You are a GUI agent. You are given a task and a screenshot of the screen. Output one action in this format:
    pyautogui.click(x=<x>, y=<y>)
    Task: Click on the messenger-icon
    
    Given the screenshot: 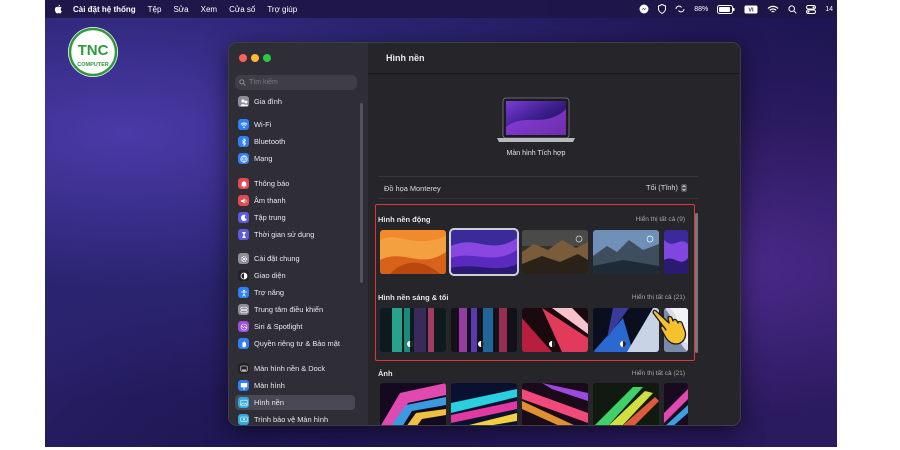 What is the action you would take?
    pyautogui.click(x=644, y=9)
    